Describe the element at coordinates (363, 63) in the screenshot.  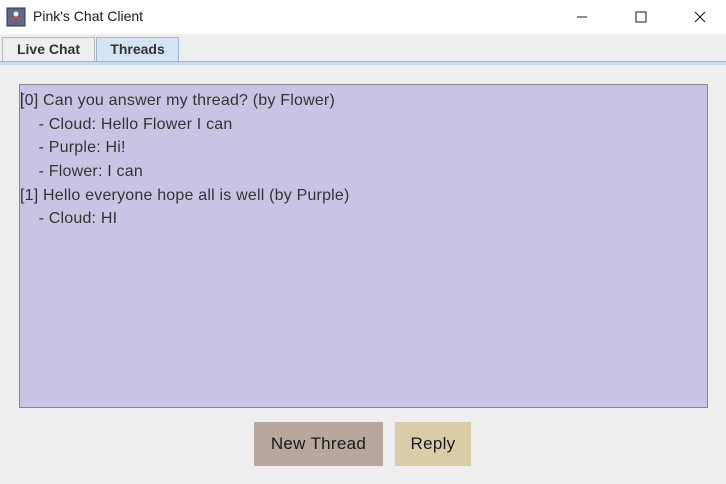
I see `tab-divider` at that location.